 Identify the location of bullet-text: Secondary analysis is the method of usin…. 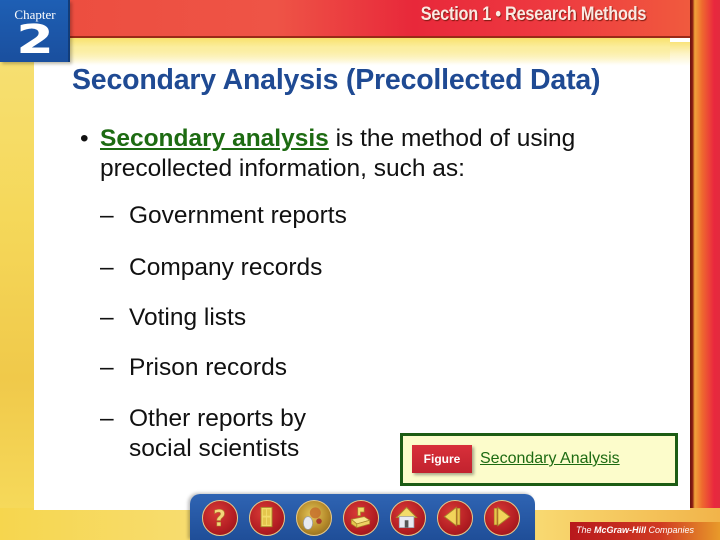
(360, 154).